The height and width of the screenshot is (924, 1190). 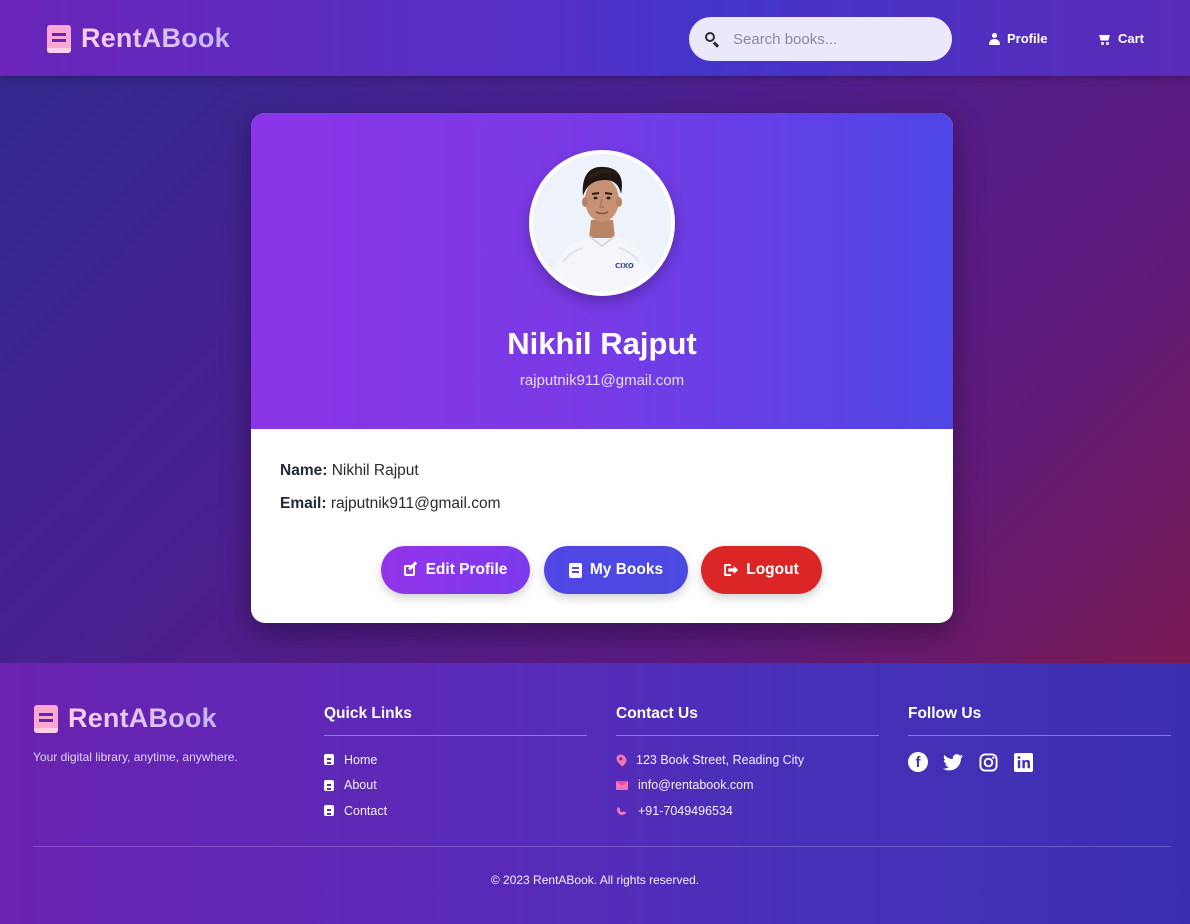 I want to click on brand-logo: RentABook, so click(x=138, y=38).